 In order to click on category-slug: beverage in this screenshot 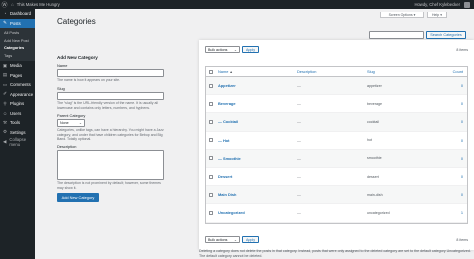, I will do `click(374, 103)`.